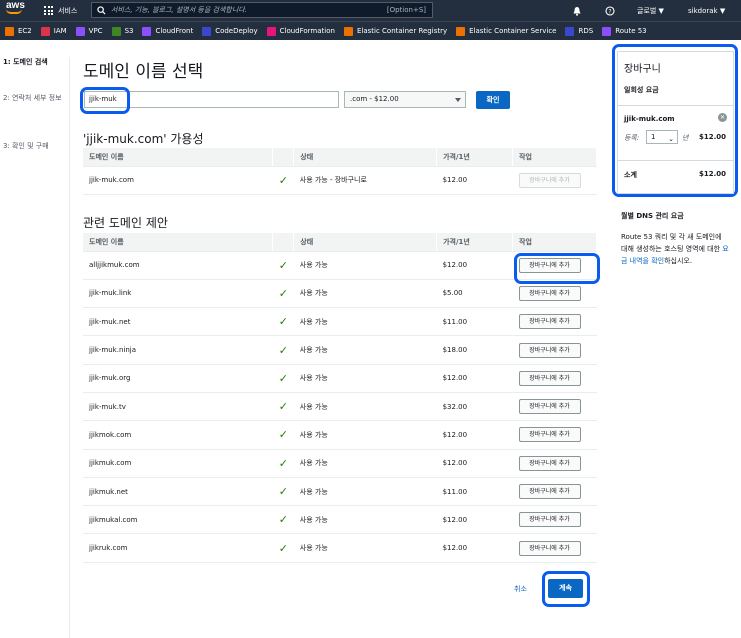 Image resolution: width=741 pixels, height=638 pixels. What do you see at coordinates (365, 157) in the screenshot?
I see `col-status: 상태` at bounding box center [365, 157].